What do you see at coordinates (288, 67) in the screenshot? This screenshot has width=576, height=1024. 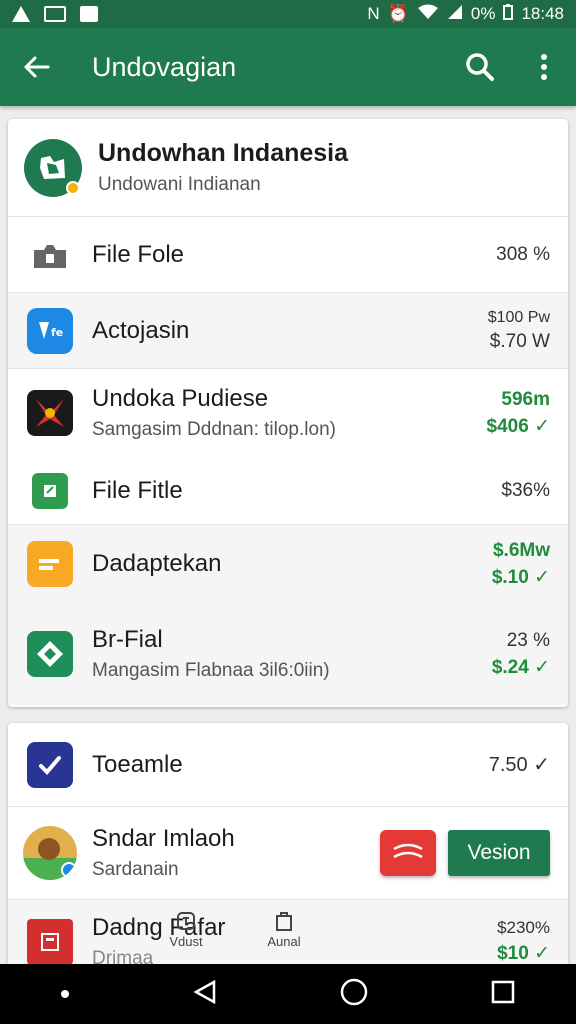 I see `app-bar: Undovagian` at bounding box center [288, 67].